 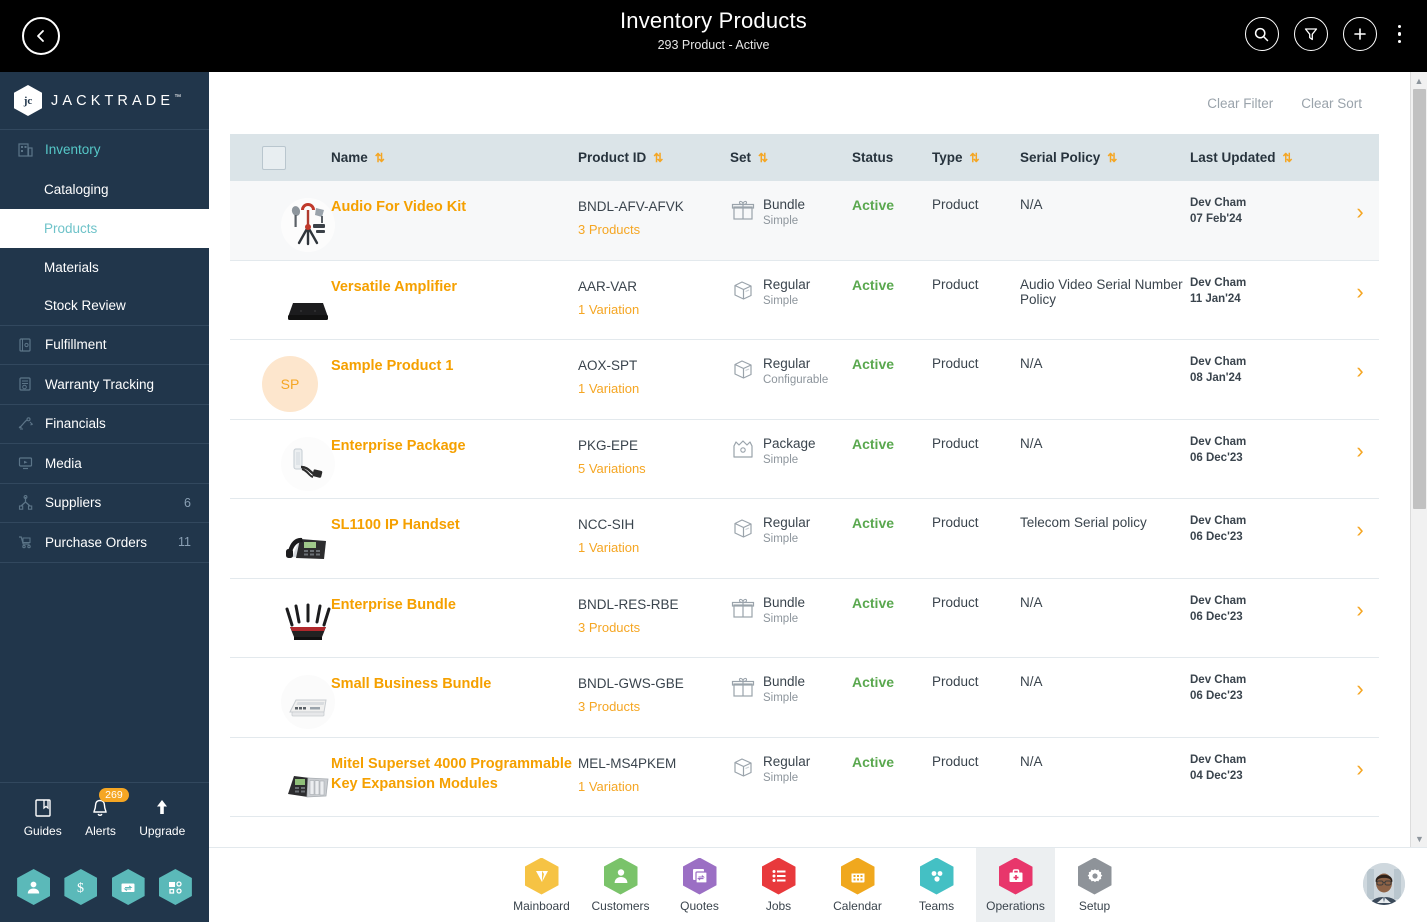 I want to click on user-avatar, so click(x=1384, y=884).